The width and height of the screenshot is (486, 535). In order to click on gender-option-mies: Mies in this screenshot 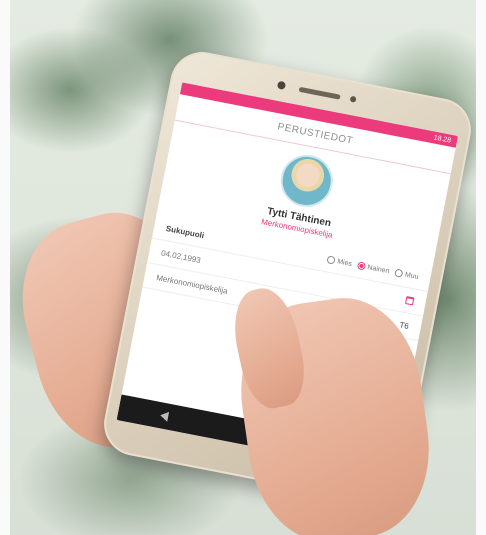, I will do `click(339, 261)`.